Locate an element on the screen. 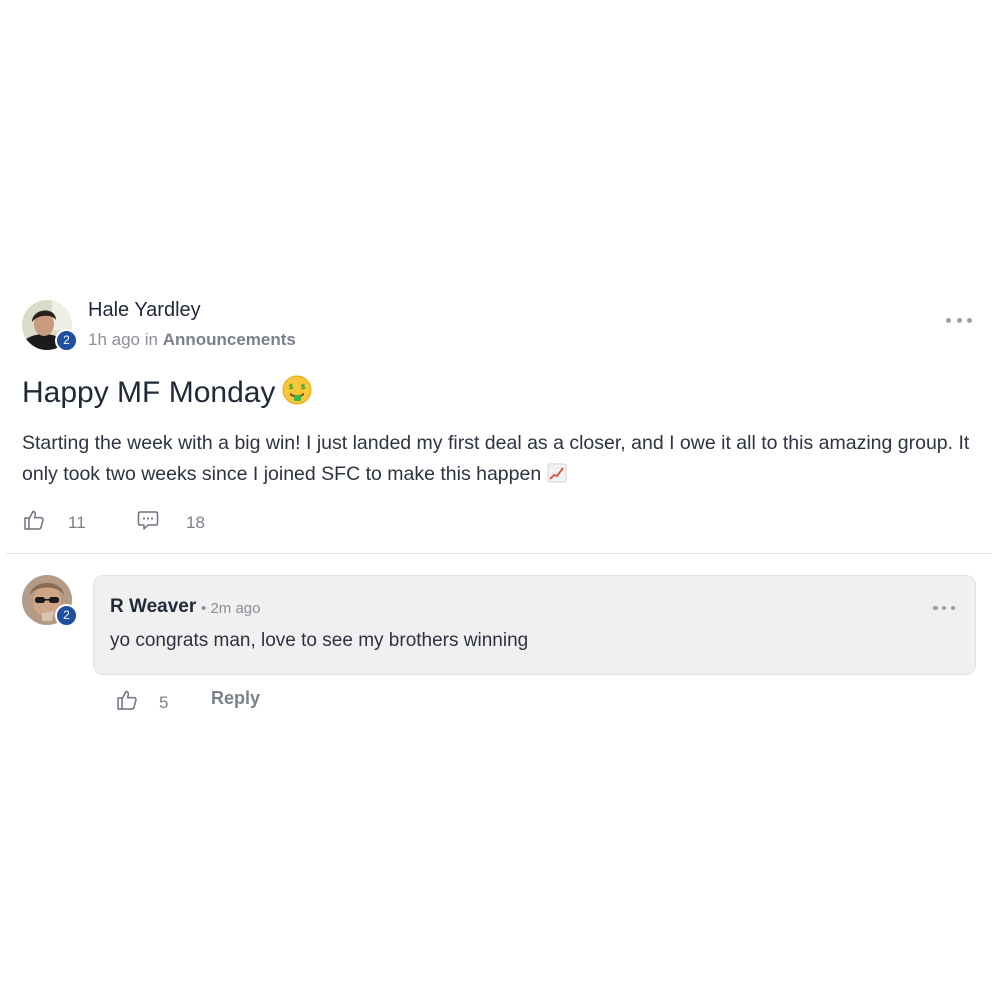 The image size is (1000, 1000). chat-bubble-dots-icon is located at coordinates (148, 522).